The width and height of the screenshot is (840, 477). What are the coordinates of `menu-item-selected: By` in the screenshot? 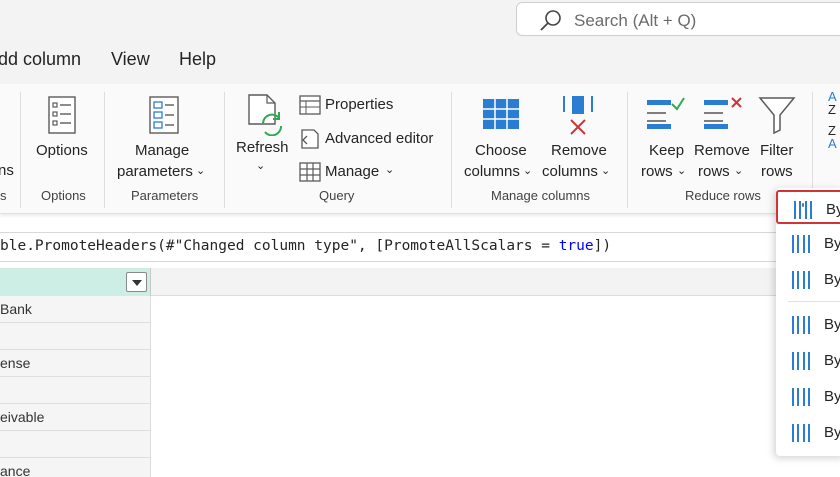 It's located at (808, 207).